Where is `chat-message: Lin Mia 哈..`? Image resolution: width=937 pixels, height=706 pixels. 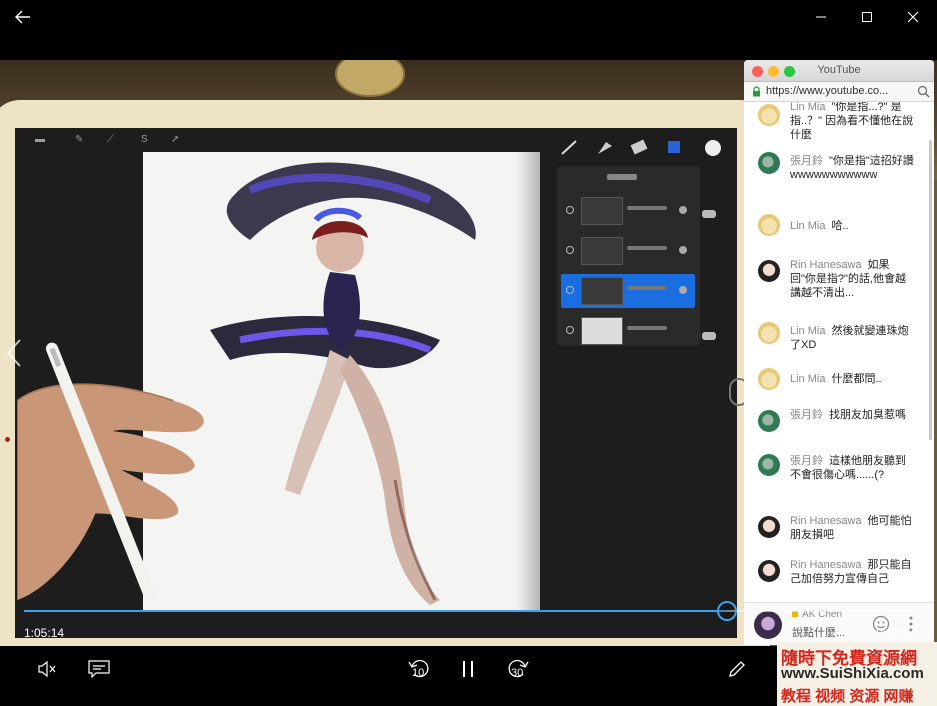 chat-message: Lin Mia 哈.. is located at coordinates (839, 226).